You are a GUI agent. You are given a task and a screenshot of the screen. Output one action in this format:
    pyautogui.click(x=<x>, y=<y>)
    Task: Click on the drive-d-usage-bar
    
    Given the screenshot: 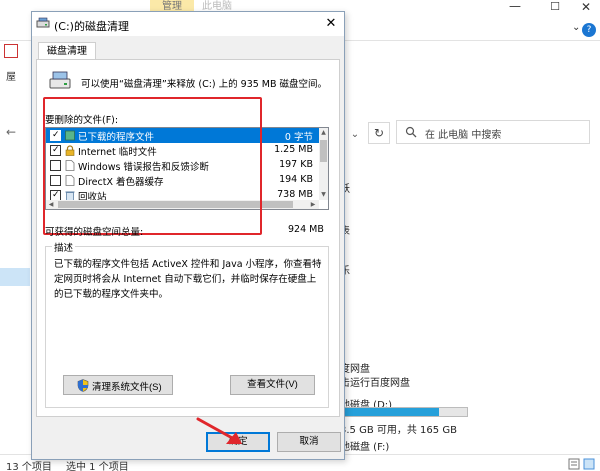 What is the action you would take?
    pyautogui.click(x=404, y=412)
    